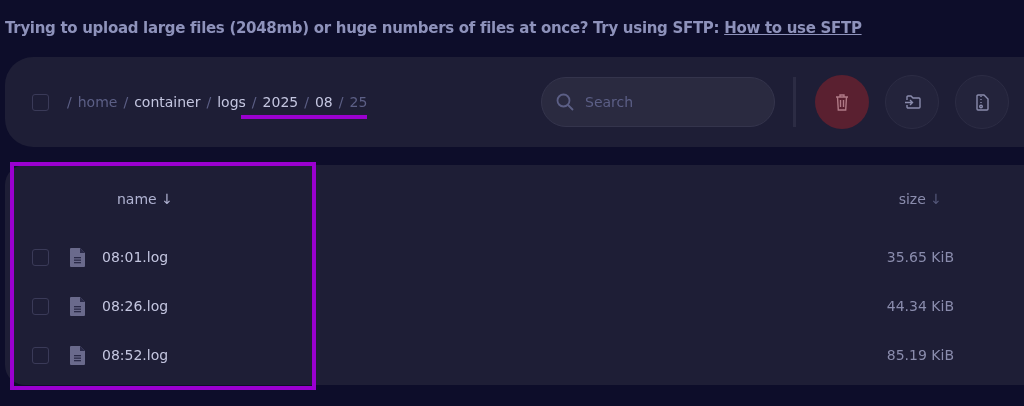 The height and width of the screenshot is (406, 1024). What do you see at coordinates (135, 355) in the screenshot?
I see `file-name: 08:52.log` at bounding box center [135, 355].